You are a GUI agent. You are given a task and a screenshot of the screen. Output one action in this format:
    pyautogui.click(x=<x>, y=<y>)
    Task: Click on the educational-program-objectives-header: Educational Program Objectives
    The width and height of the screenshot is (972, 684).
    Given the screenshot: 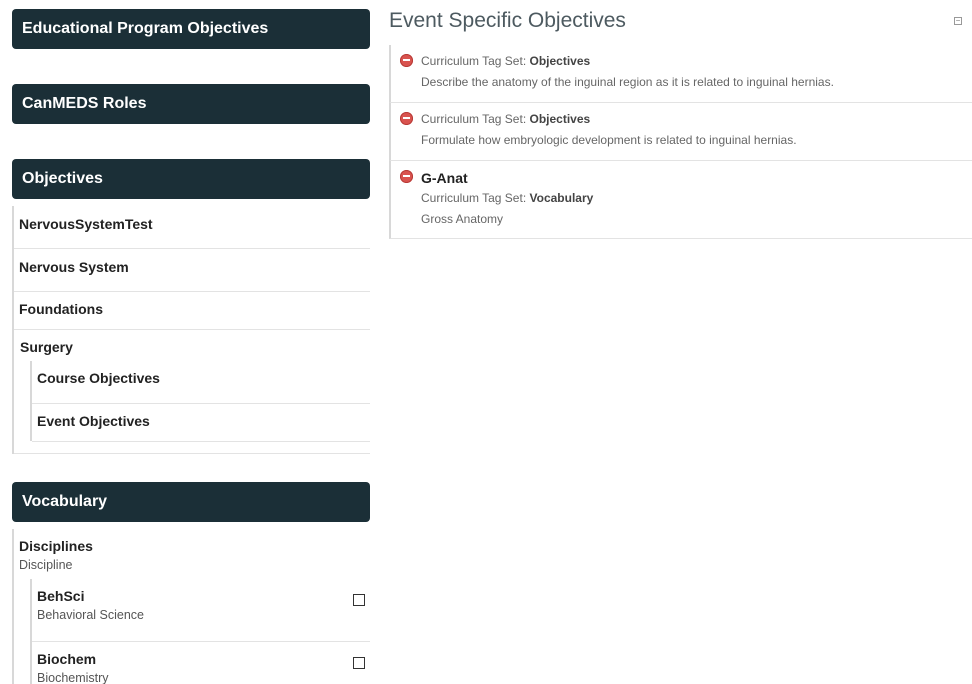 What is the action you would take?
    pyautogui.click(x=191, y=29)
    